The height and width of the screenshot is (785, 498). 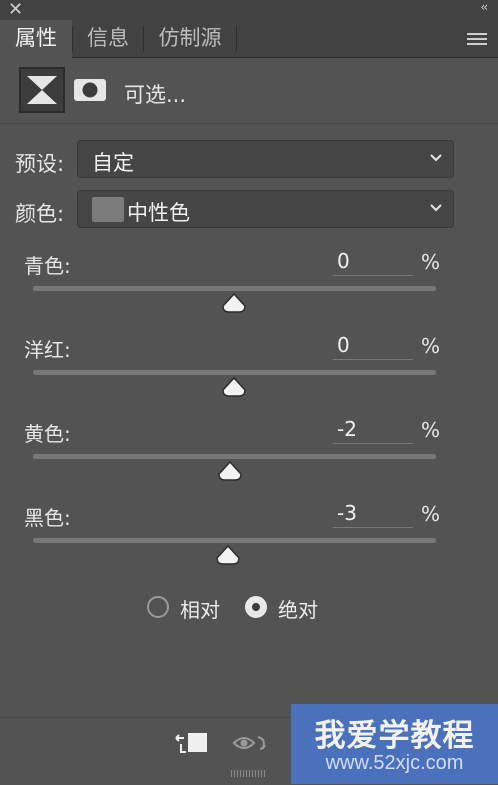 What do you see at coordinates (234, 372) in the screenshot?
I see `magenta-slider-track` at bounding box center [234, 372].